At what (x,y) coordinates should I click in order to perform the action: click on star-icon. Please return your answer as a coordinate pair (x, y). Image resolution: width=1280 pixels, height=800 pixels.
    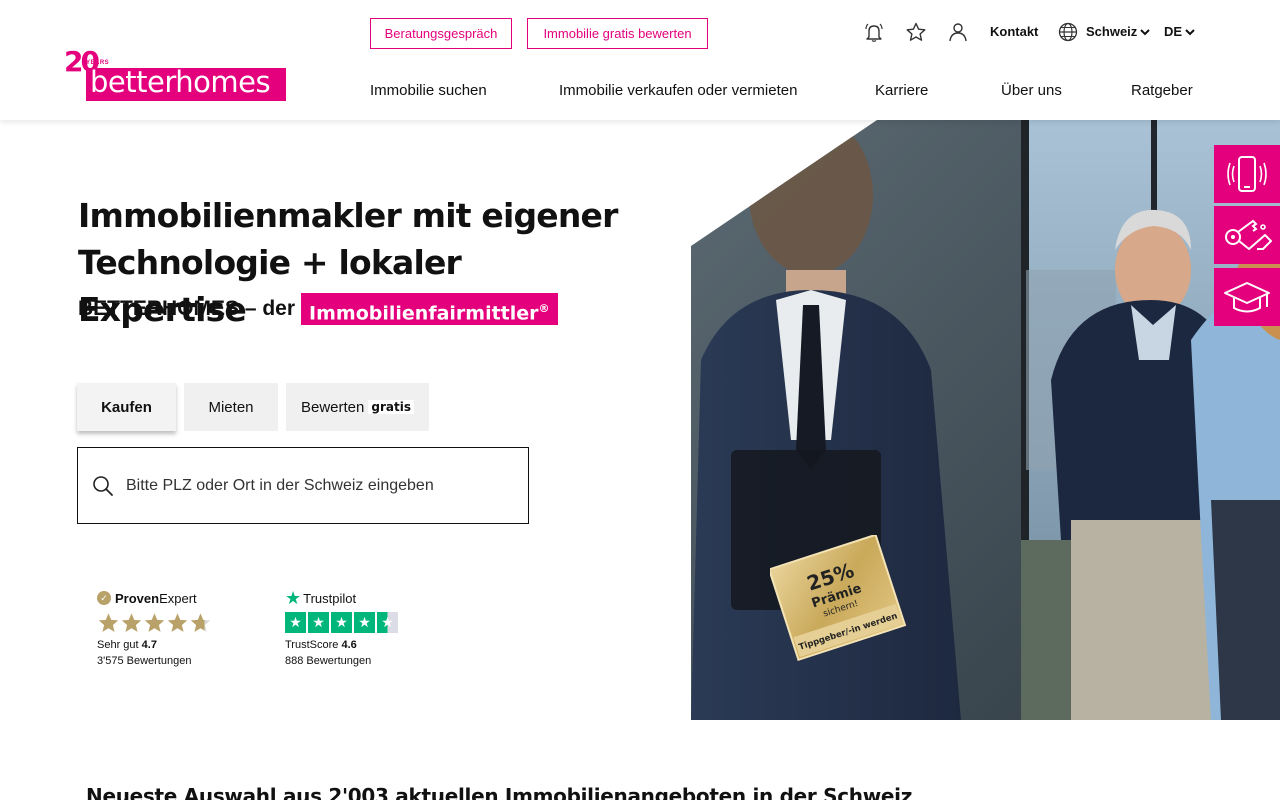
    Looking at the image, I should click on (916, 32).